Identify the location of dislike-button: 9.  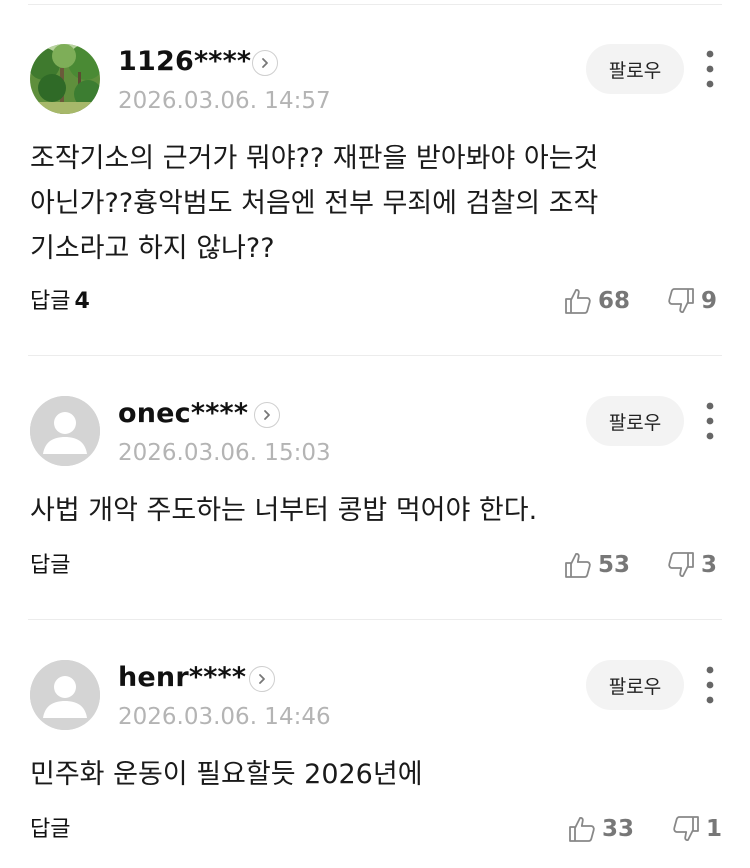
(692, 301).